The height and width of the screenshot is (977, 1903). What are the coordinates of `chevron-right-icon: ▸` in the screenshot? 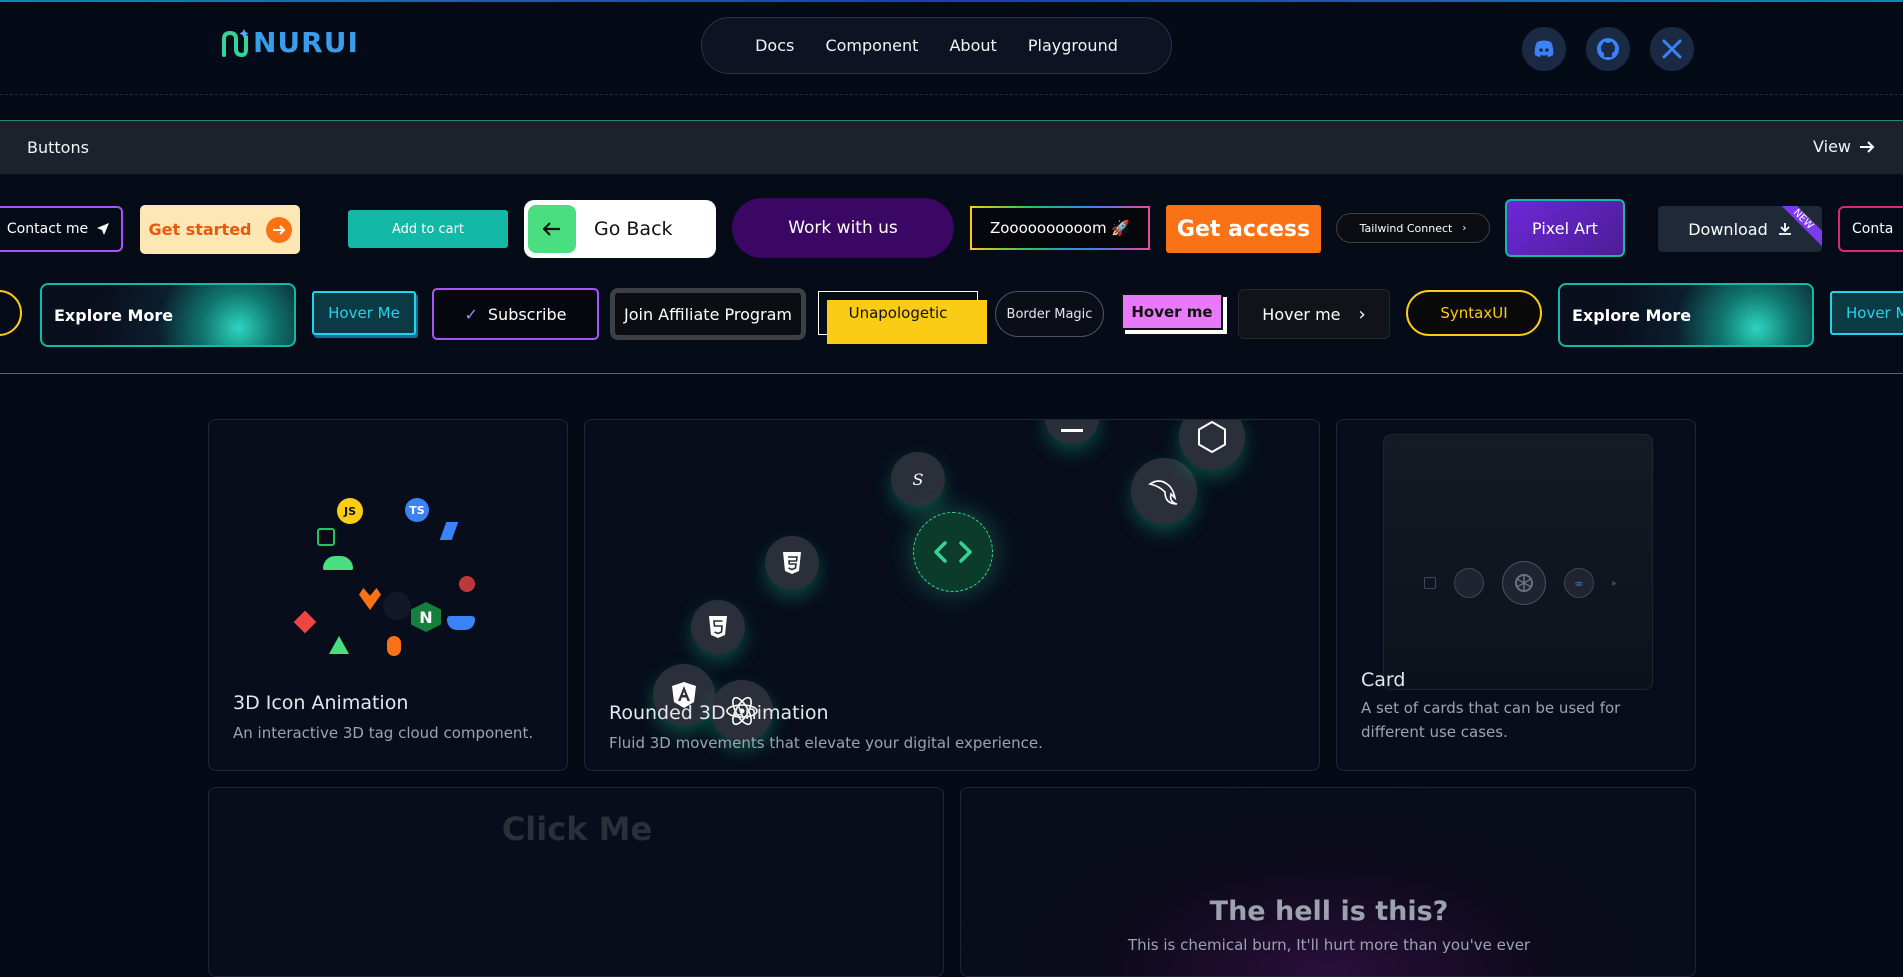 It's located at (1615, 583).